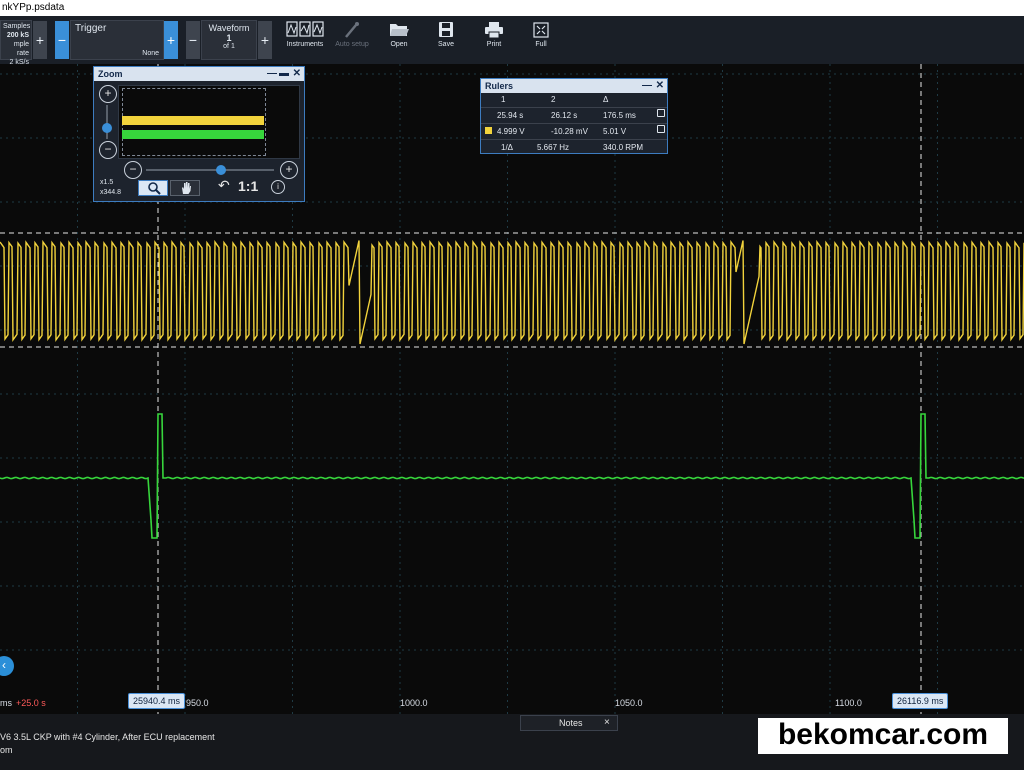  What do you see at coordinates (541, 30) in the screenshot?
I see `fullscreen-icon` at bounding box center [541, 30].